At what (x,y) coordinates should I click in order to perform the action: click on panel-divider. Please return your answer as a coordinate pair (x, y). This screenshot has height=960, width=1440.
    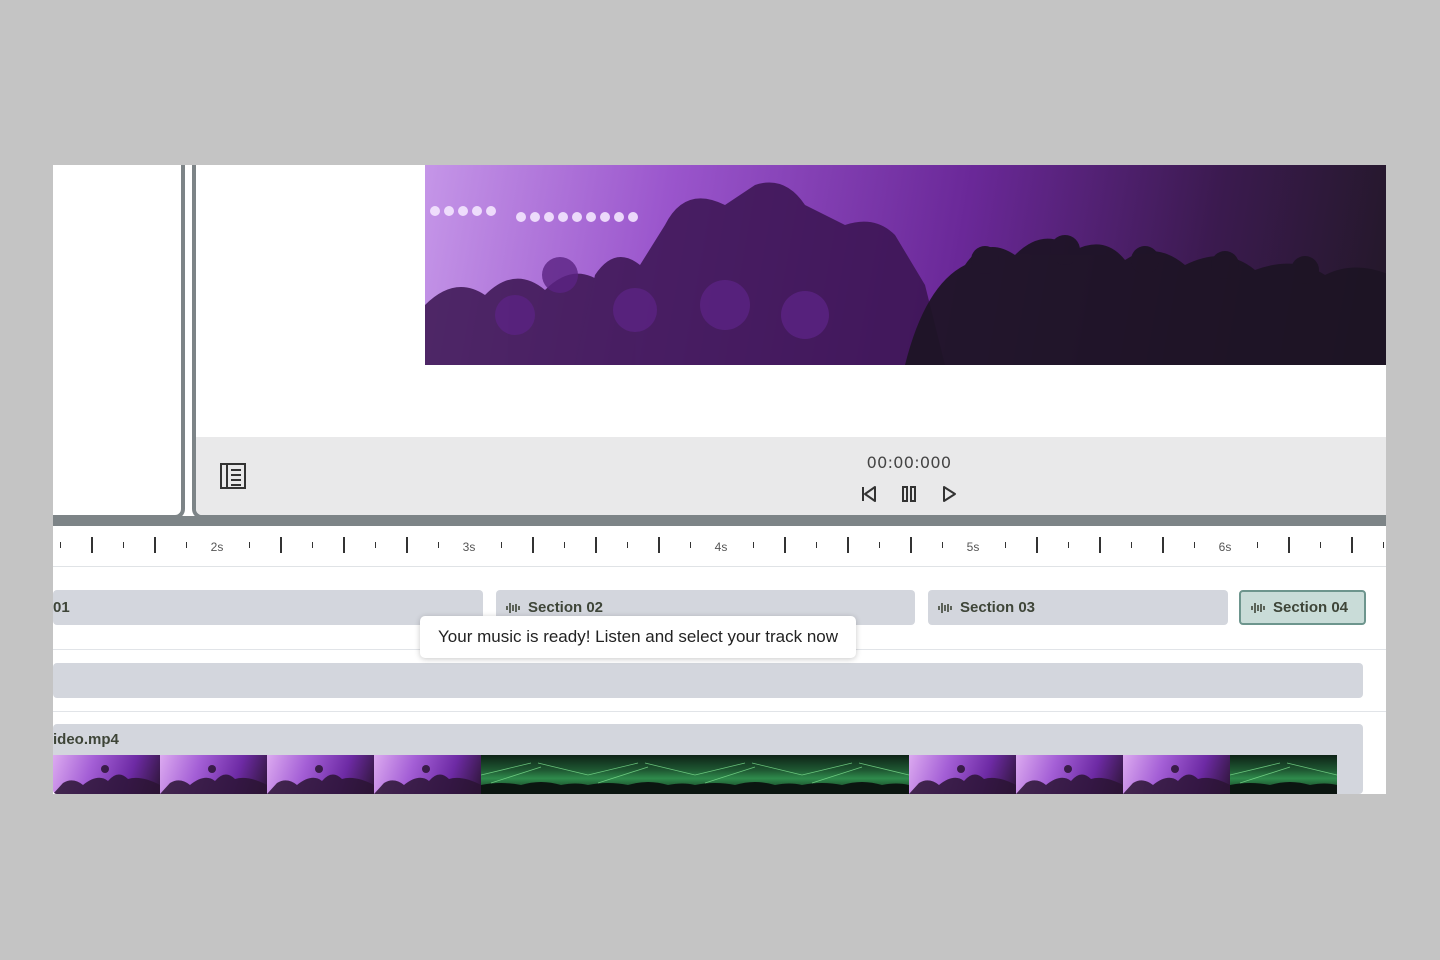
    Looking at the image, I should click on (719, 521).